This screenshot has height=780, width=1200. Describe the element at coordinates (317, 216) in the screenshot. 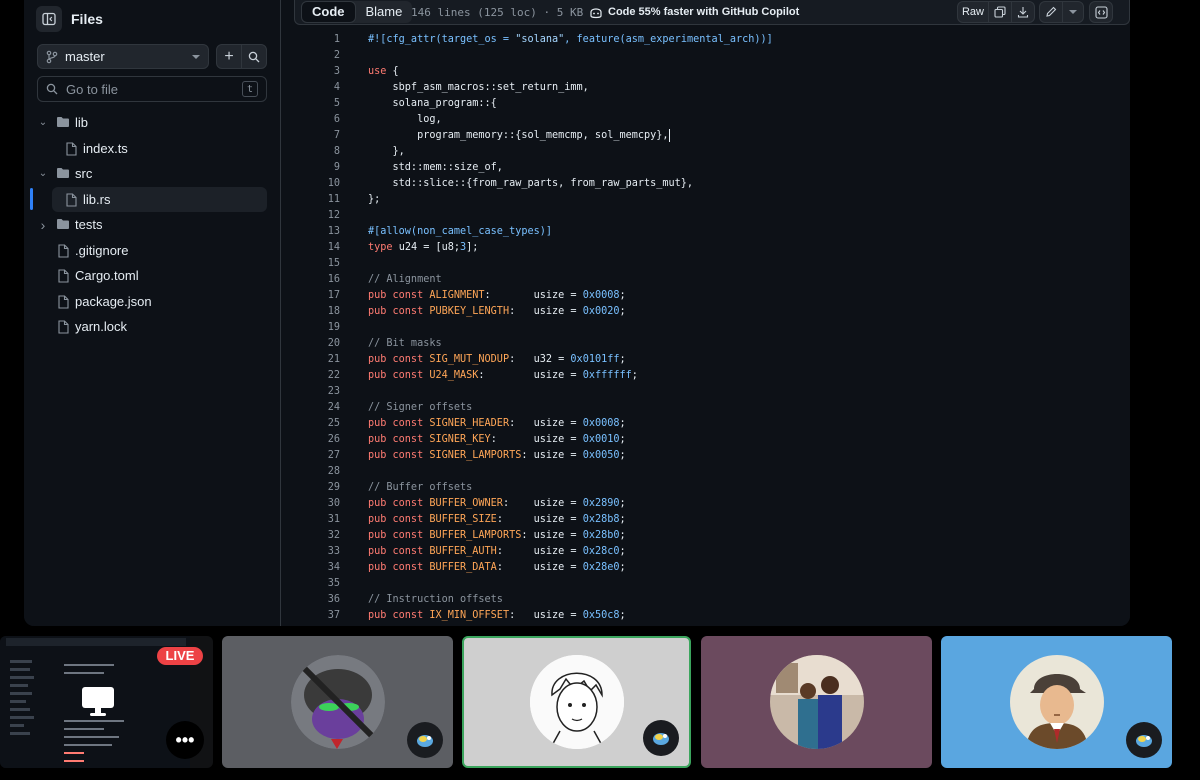

I see `line-number: 12` at that location.